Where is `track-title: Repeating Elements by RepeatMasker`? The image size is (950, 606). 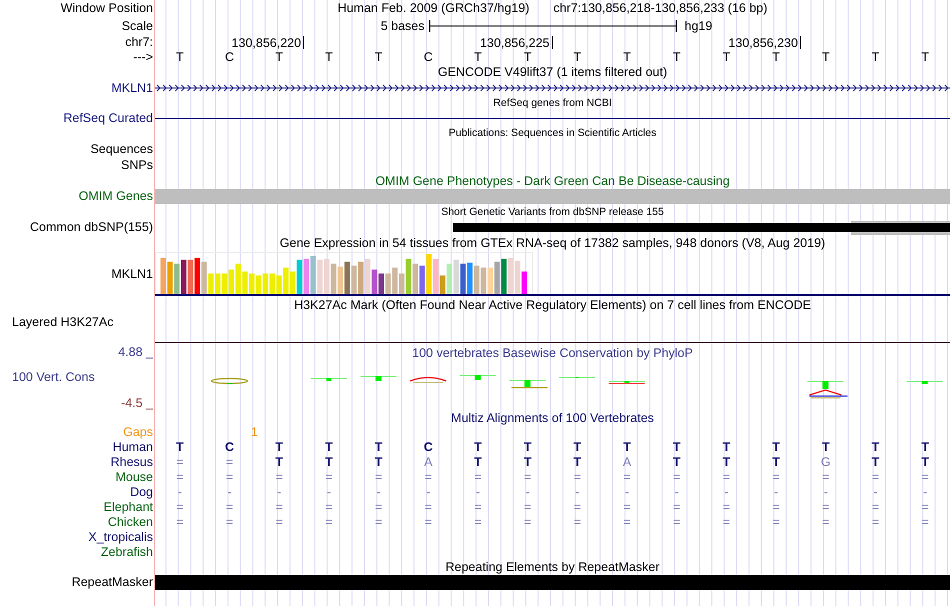 track-title: Repeating Elements by RepeatMasker is located at coordinates (552, 567).